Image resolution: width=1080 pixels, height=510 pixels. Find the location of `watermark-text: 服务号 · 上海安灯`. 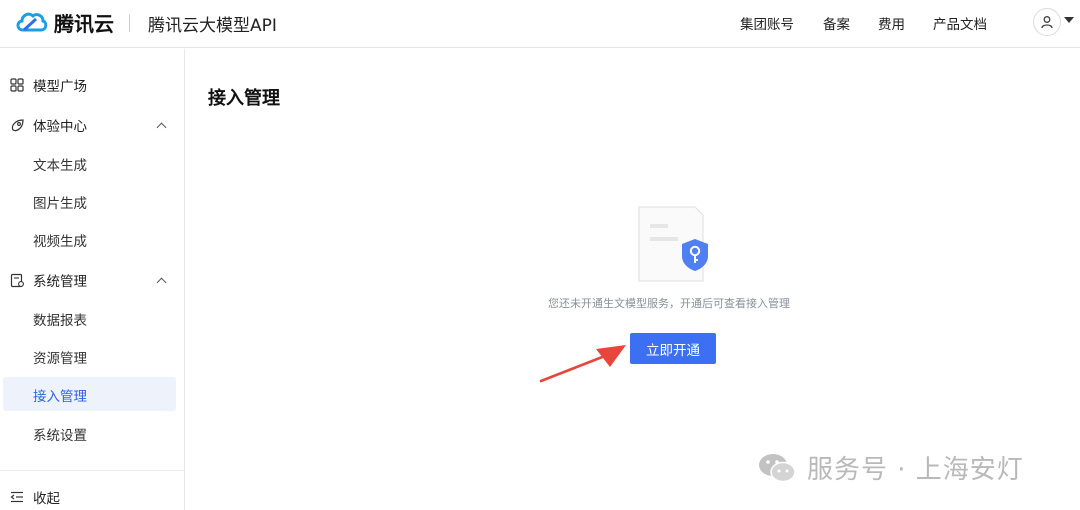

watermark-text: 服务号 · 上海安灯 is located at coordinates (915, 470).